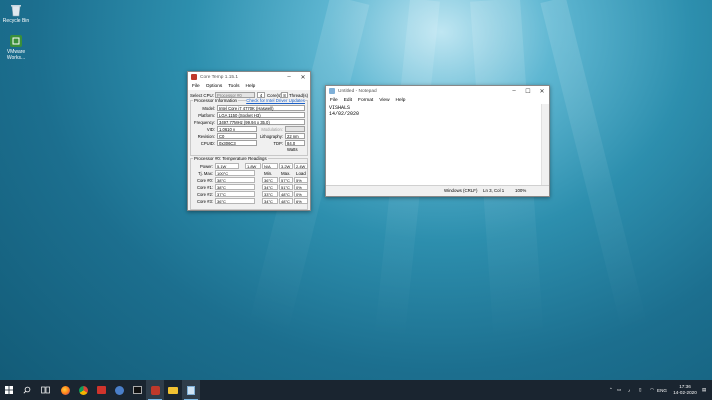 This screenshot has width=712, height=400. I want to click on notepad-icon, so click(191, 390).